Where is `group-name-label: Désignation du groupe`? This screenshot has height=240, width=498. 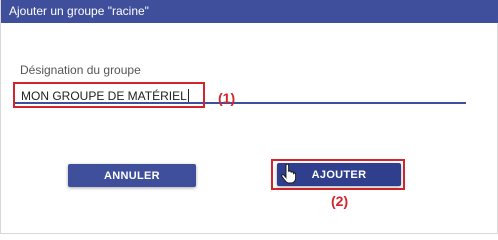
group-name-label: Désignation du groupe is located at coordinates (80, 70).